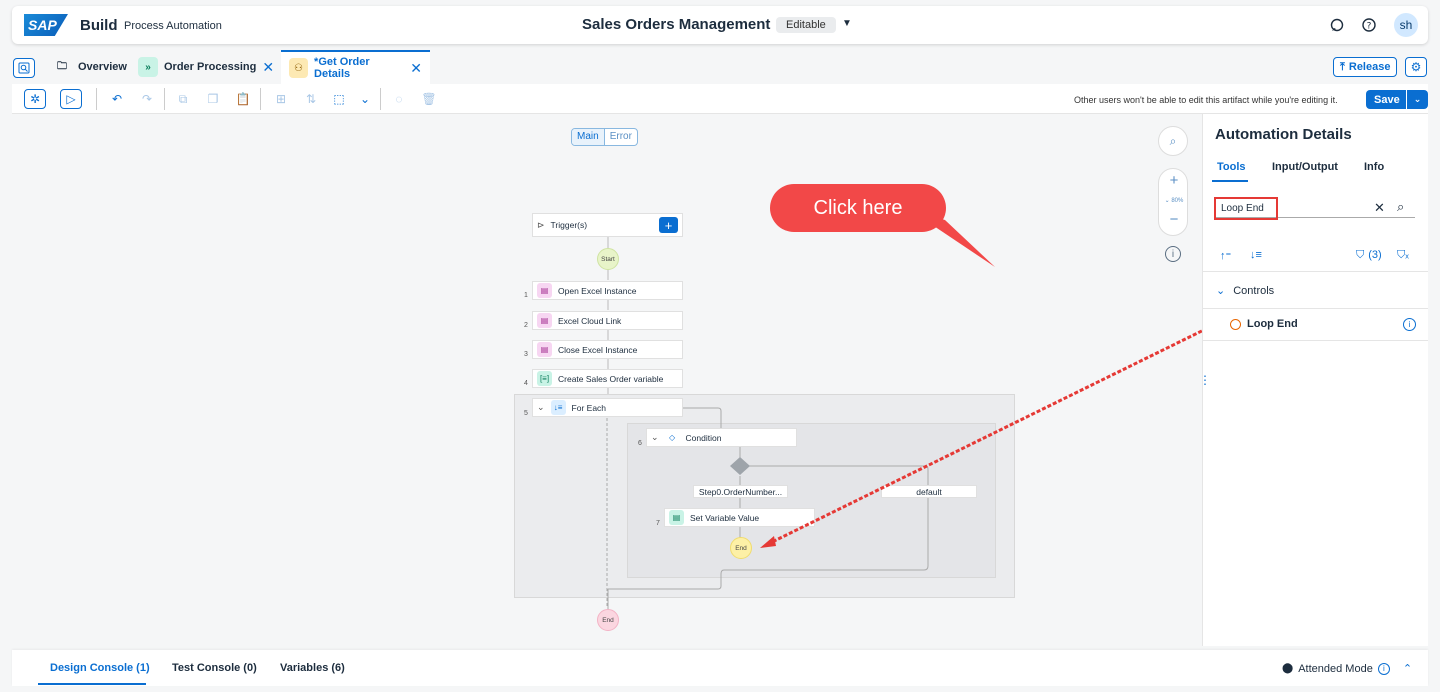  Describe the element at coordinates (1231, 167) in the screenshot. I see `tab-tools: Tools` at that location.